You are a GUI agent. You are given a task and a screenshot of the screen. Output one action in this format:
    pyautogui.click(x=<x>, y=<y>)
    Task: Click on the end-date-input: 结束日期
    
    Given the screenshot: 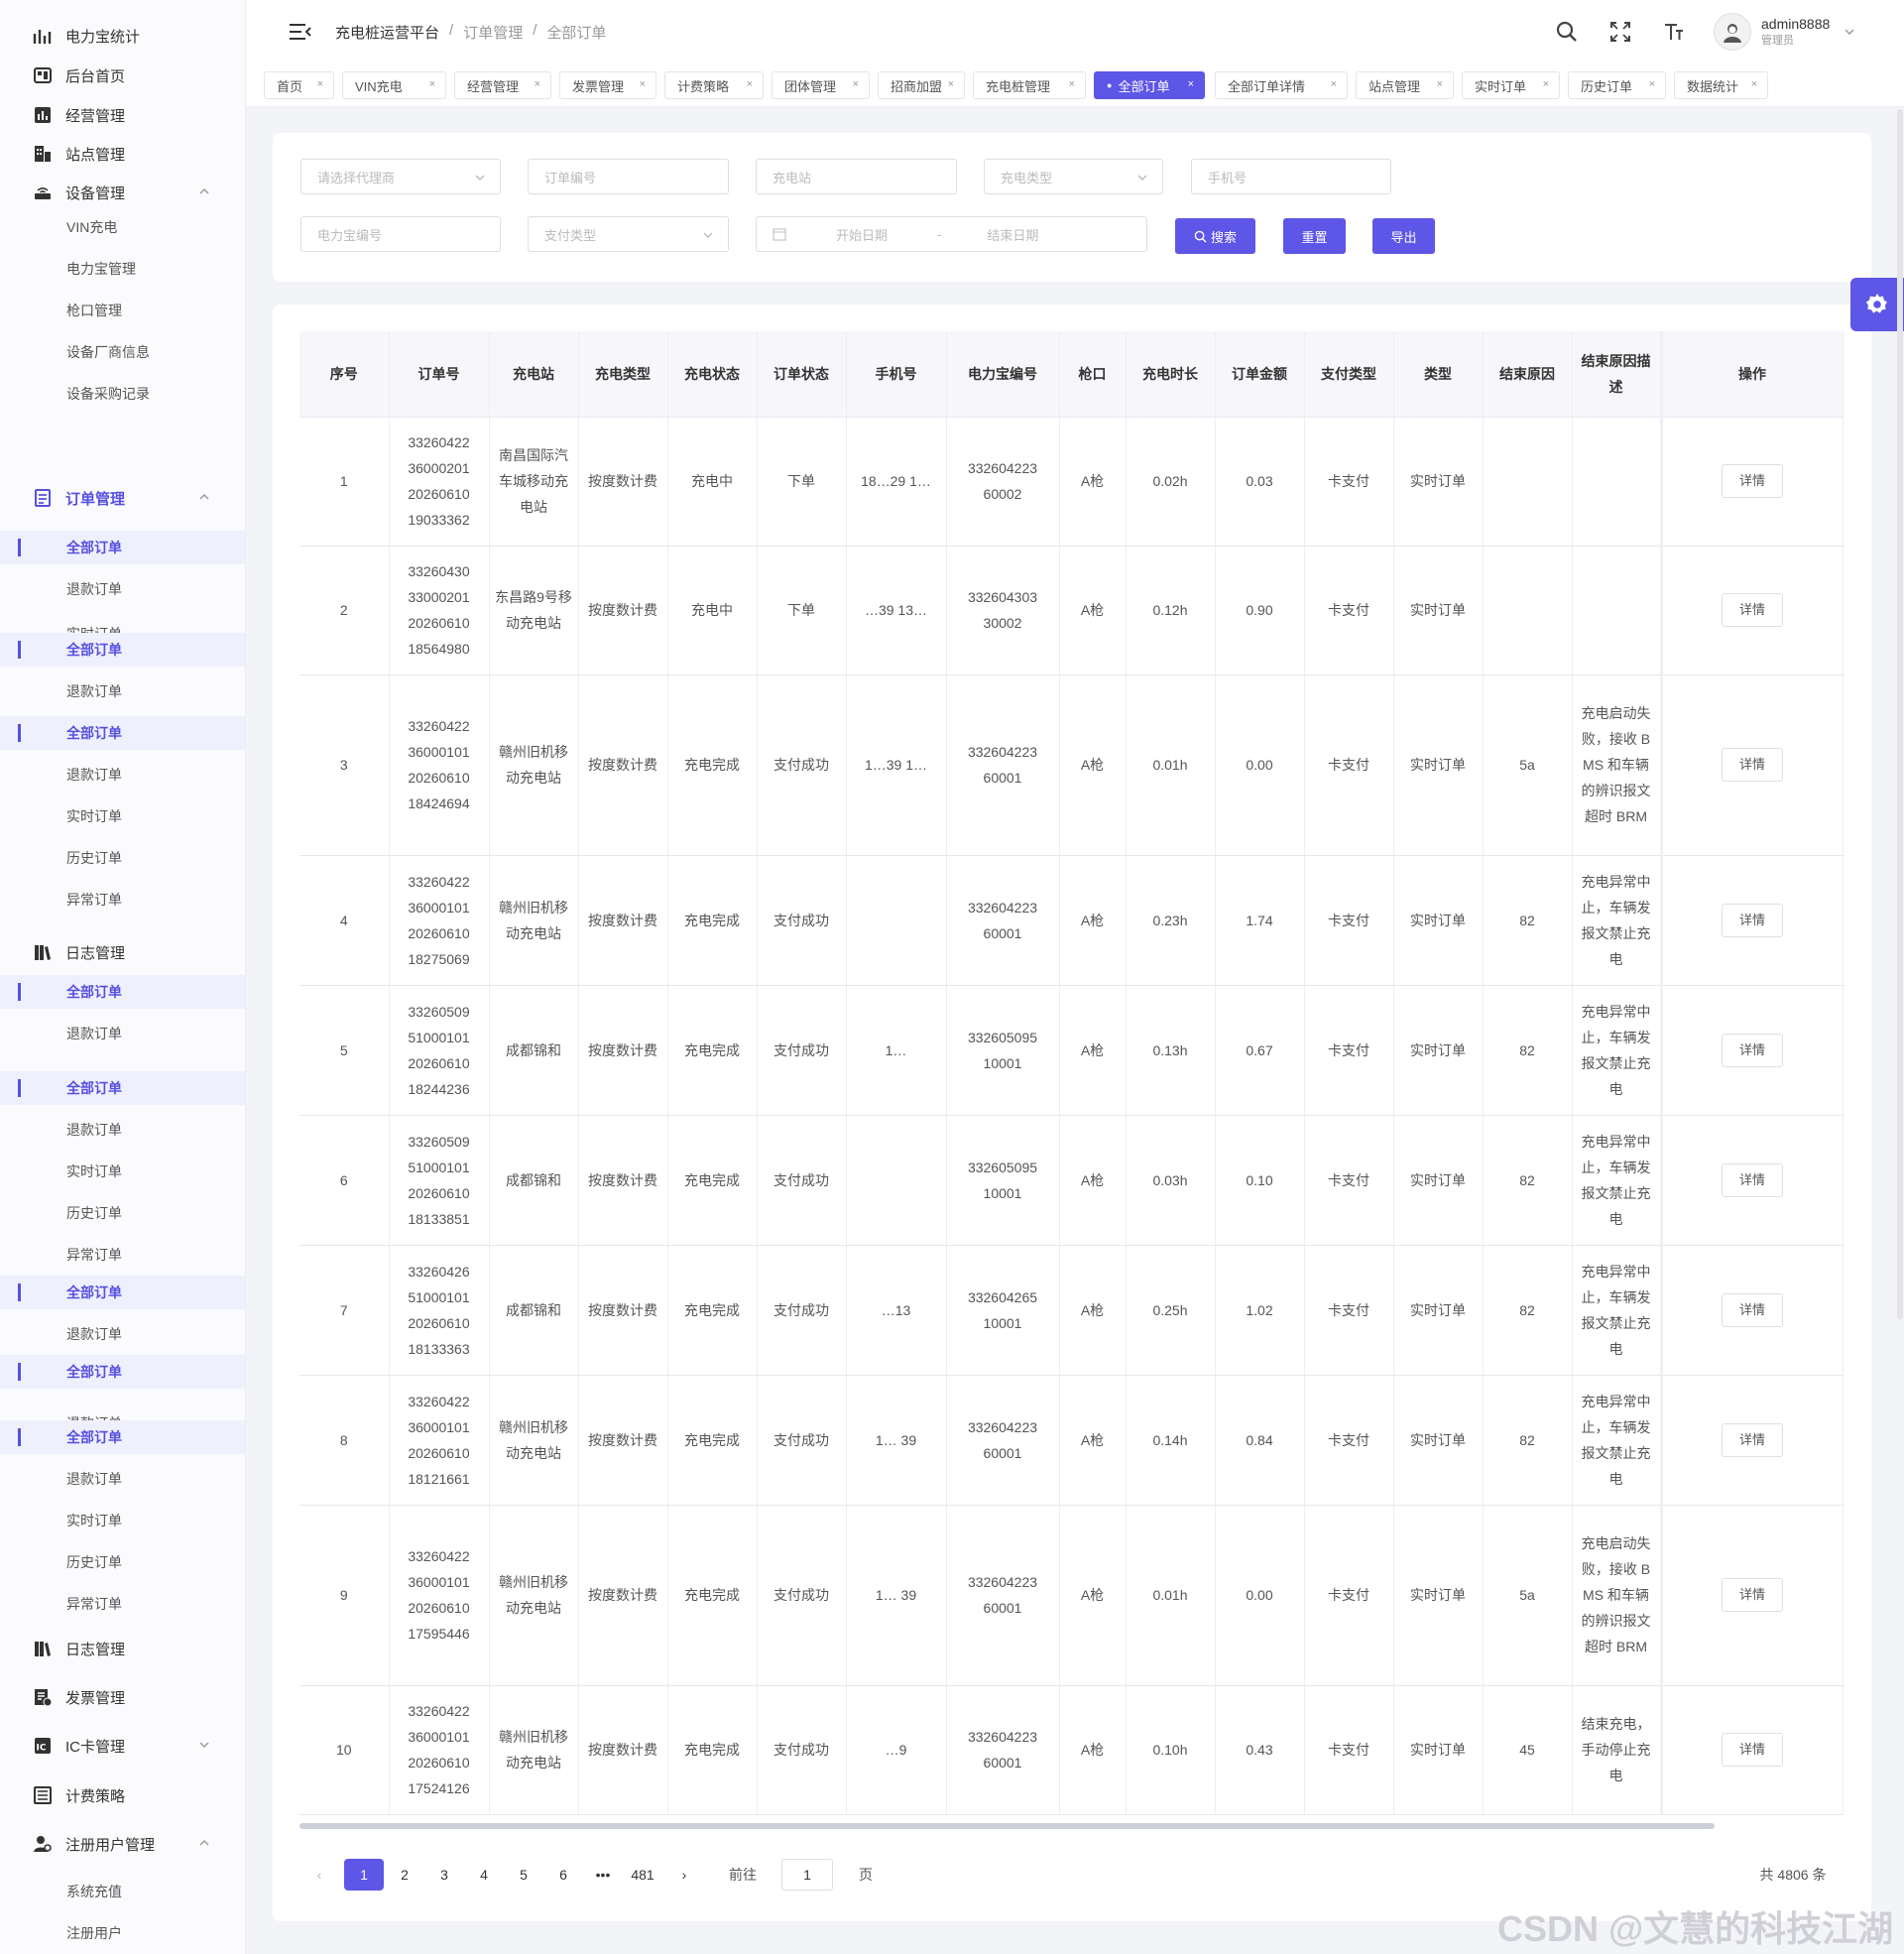 What is the action you would take?
    pyautogui.click(x=1012, y=234)
    